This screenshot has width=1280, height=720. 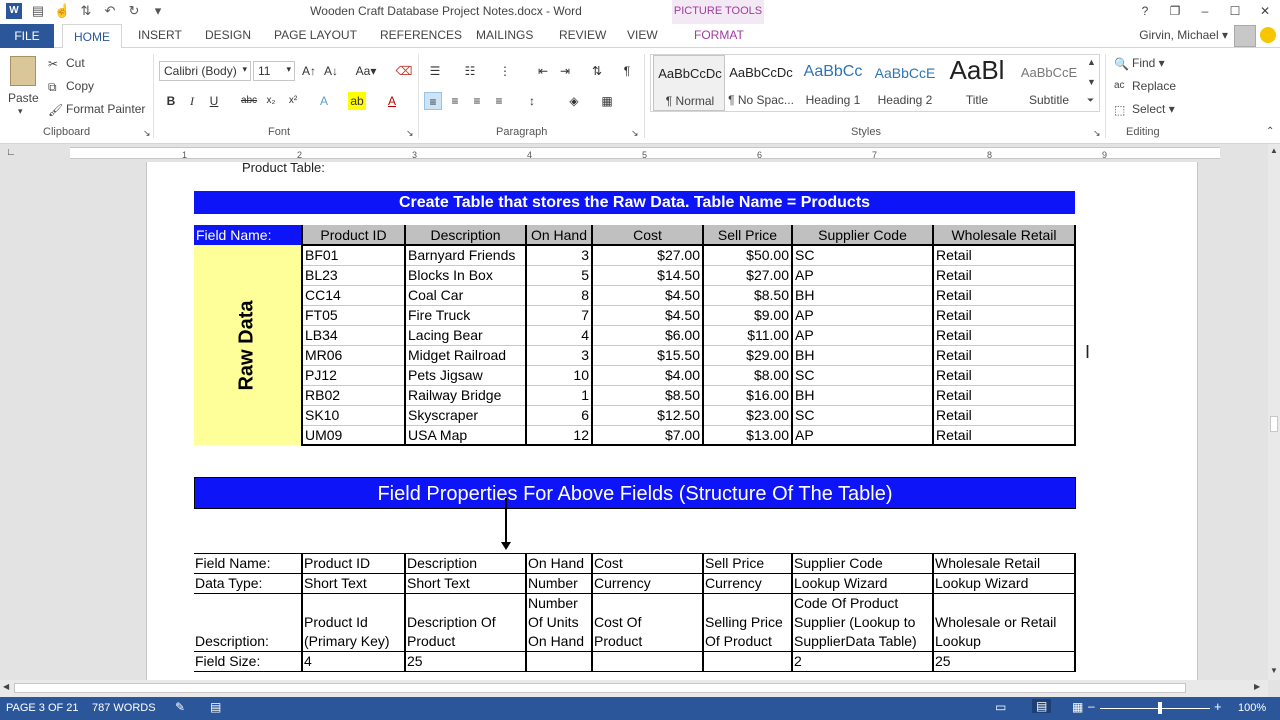 I want to click on zoom-in-icon: +, so click(x=1218, y=706).